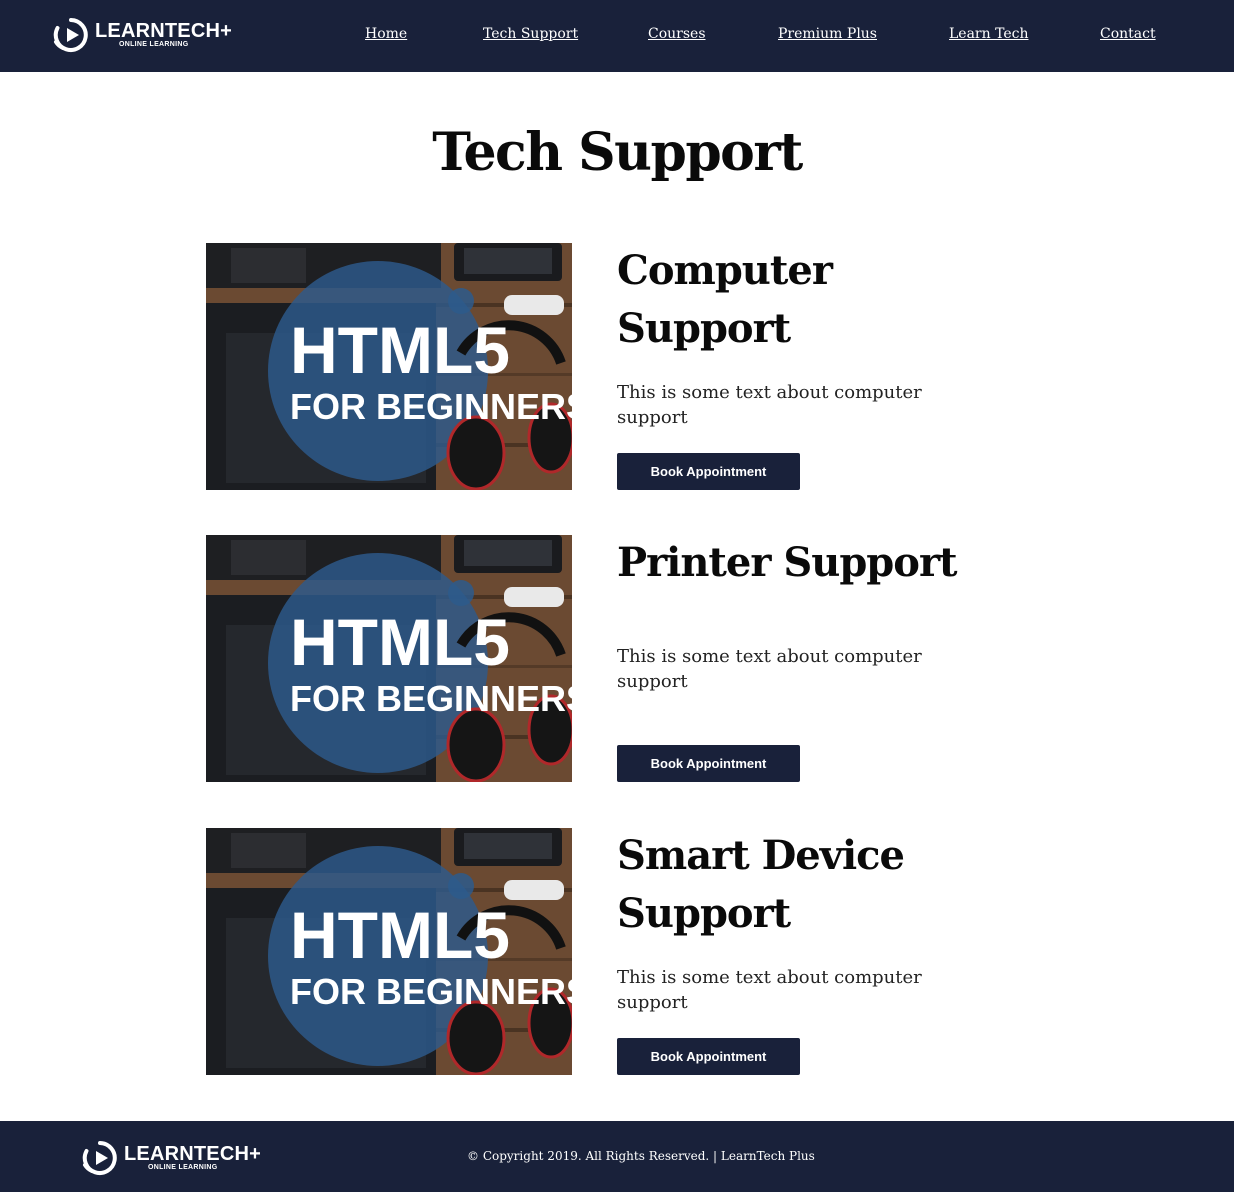  I want to click on brand-logo: LEARNTECH+ ONLINE LEARNING, so click(142, 35).